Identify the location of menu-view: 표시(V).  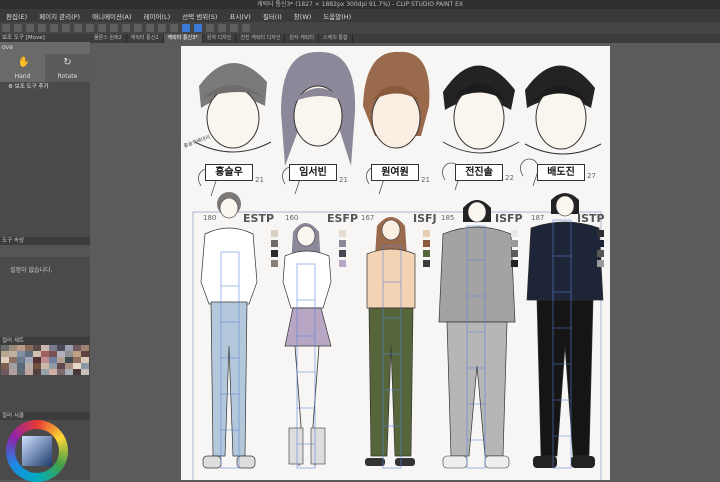
(239, 16).